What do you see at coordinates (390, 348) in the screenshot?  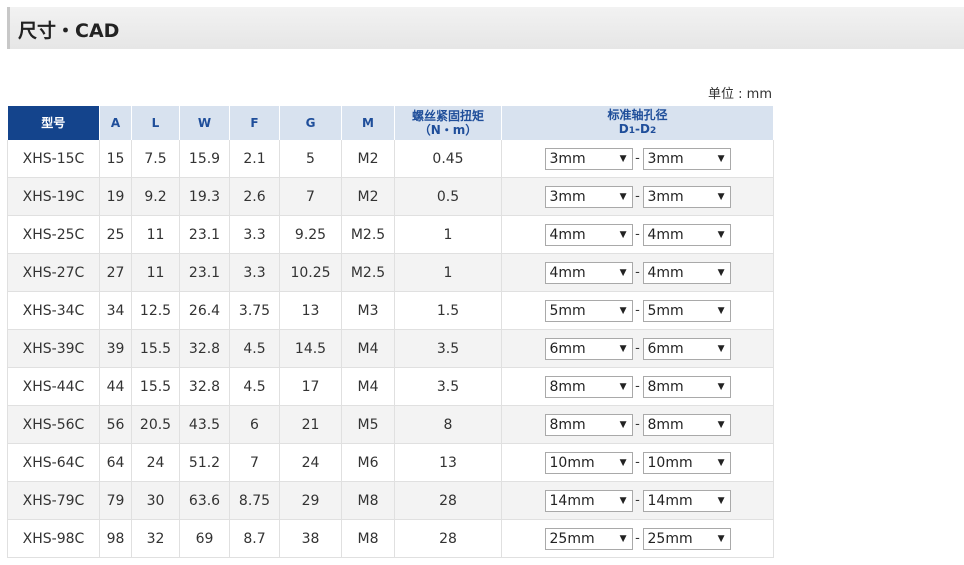 I see `table-row: XHS-39C 39 15.5 32.8 4.5 14.5 M4 3.5 6mm ▼ -6mm ▼` at bounding box center [390, 348].